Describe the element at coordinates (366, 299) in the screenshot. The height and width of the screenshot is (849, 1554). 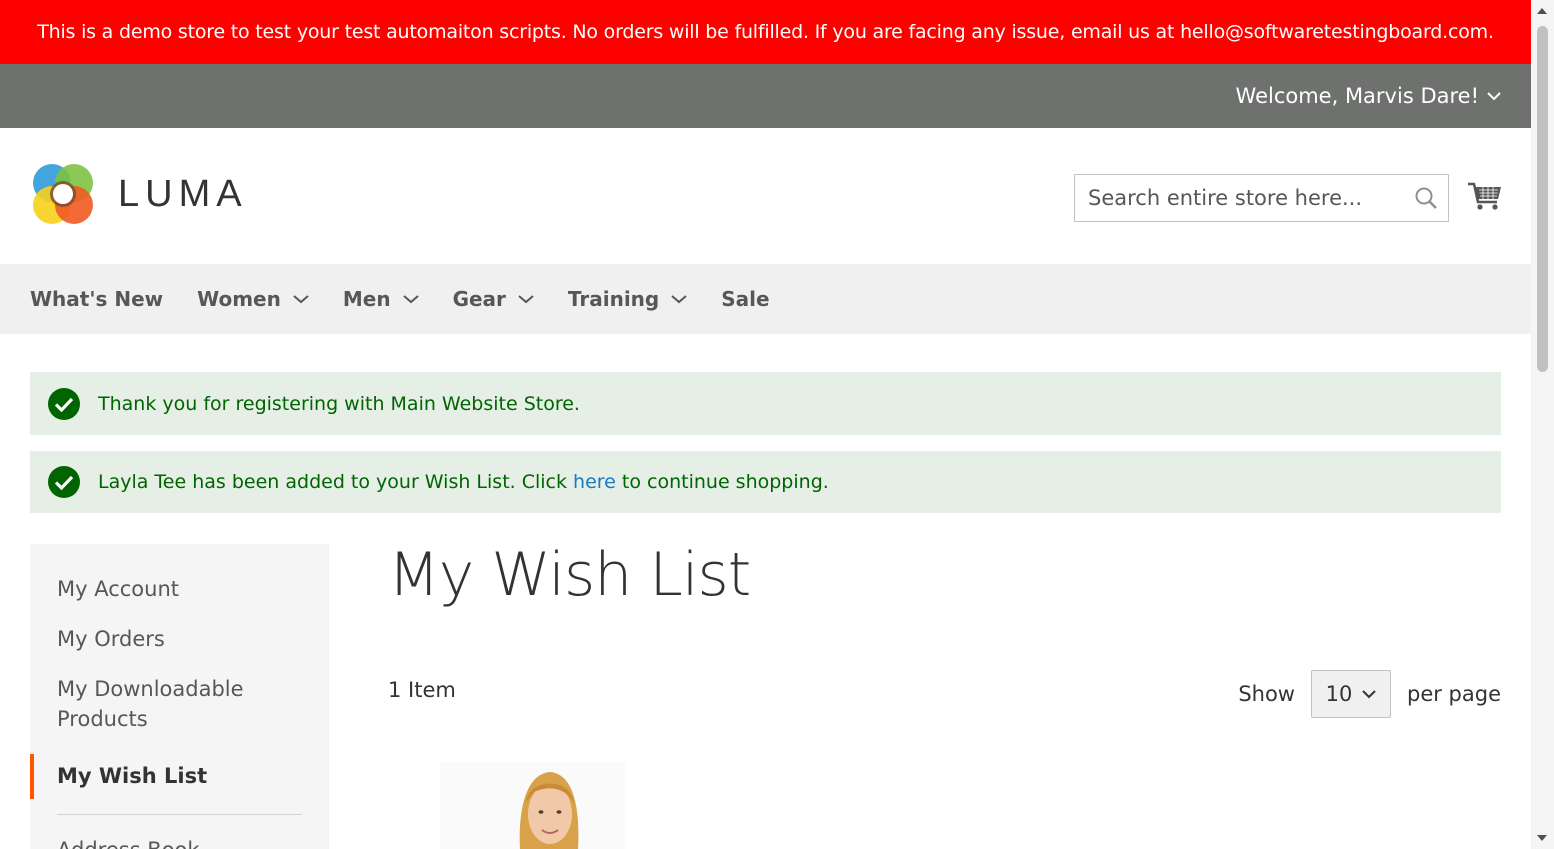
I see `nav-item-label: Men` at that location.